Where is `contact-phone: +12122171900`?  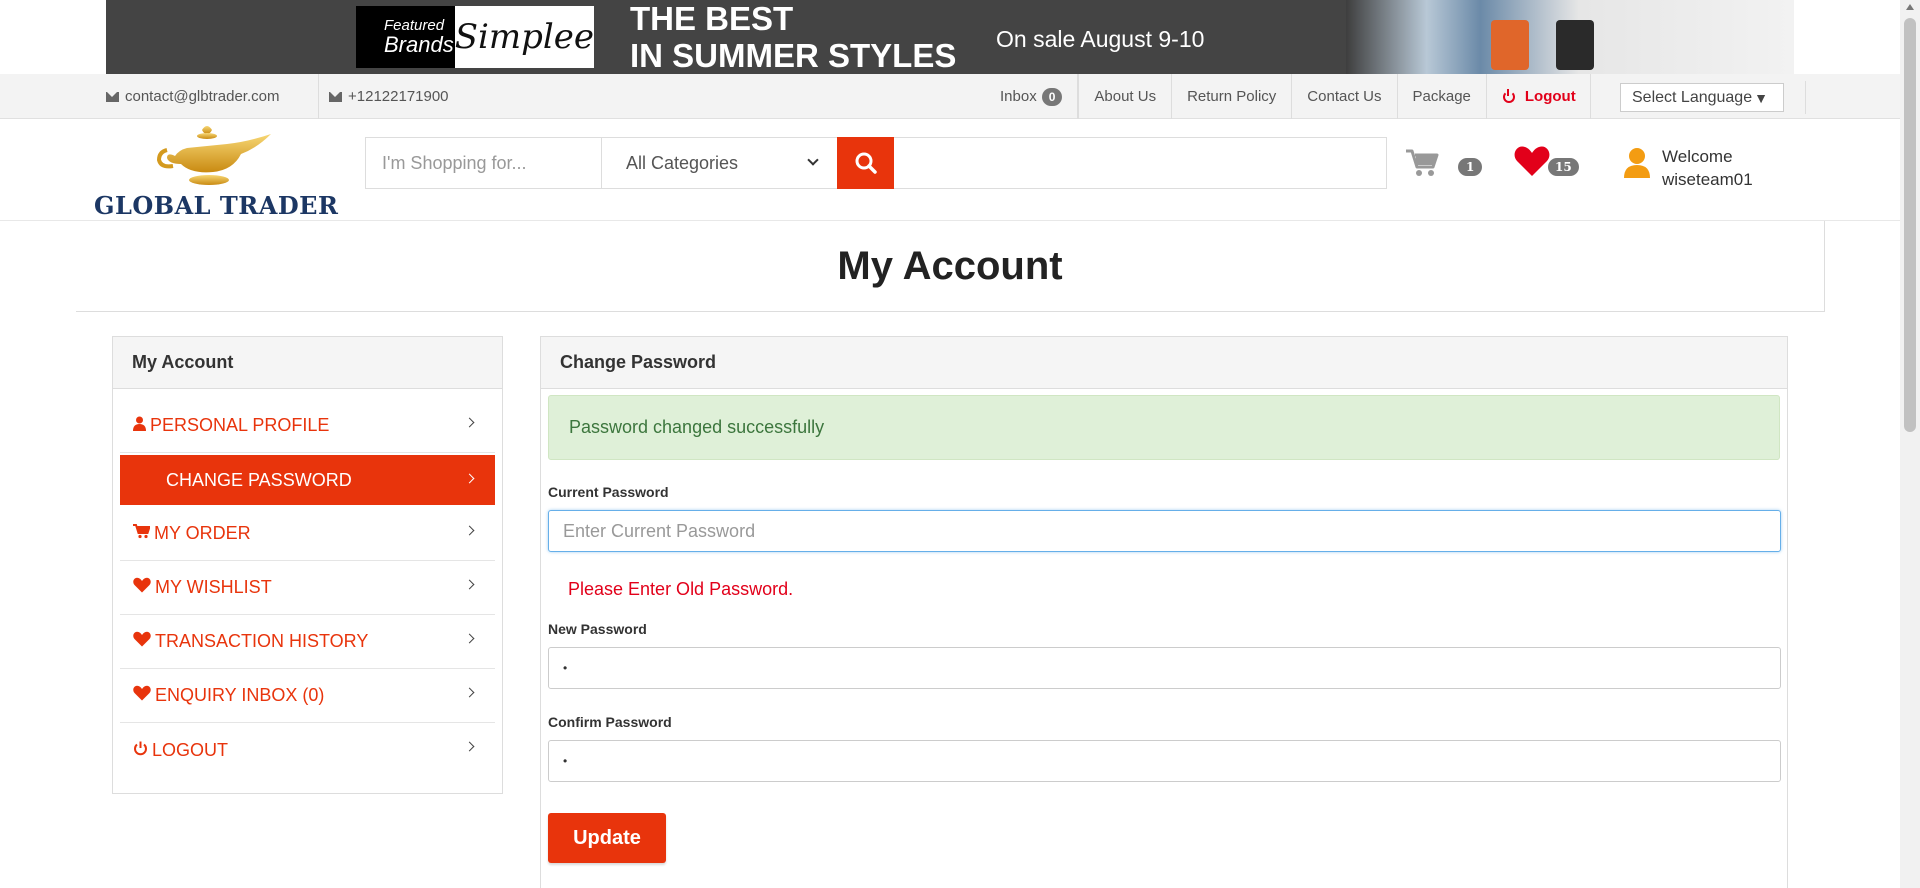
contact-phone: +12122171900 is located at coordinates (383, 96).